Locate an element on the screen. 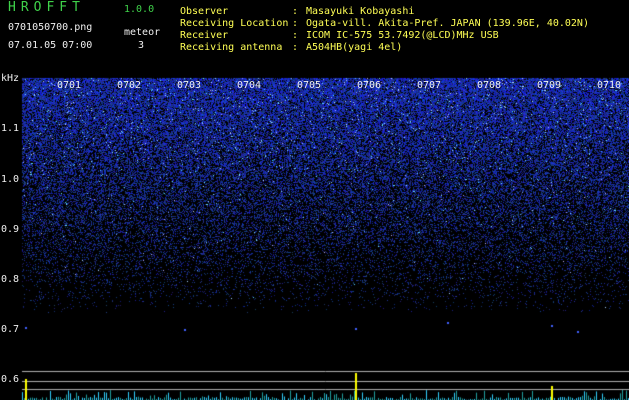  meteor-count: 3 is located at coordinates (141, 45).